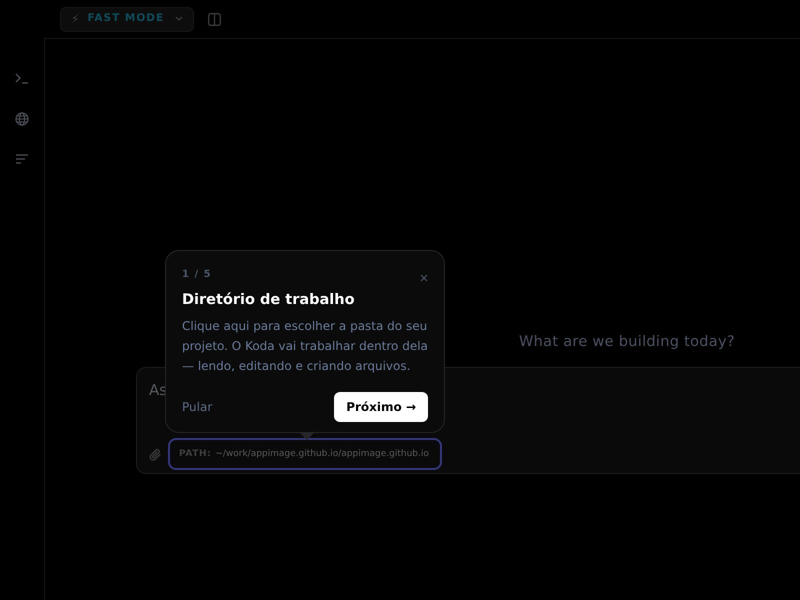 This screenshot has width=800, height=600. I want to click on welcome-heading: What are we building today?, so click(627, 343).